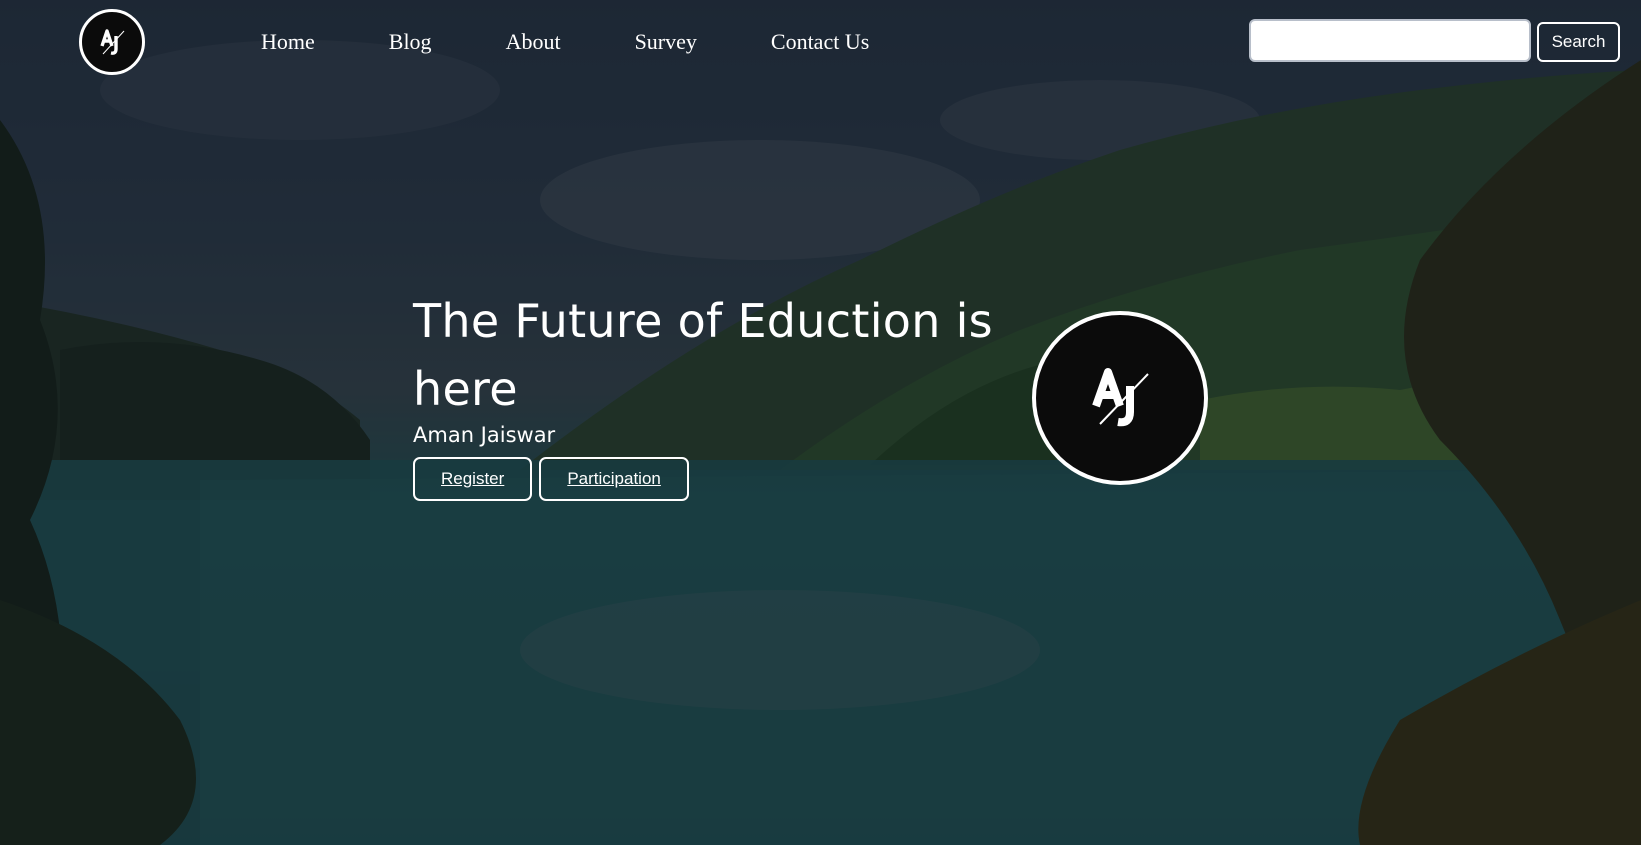 Image resolution: width=1641 pixels, height=845 pixels. I want to click on nav-link-survey: Survey, so click(666, 42).